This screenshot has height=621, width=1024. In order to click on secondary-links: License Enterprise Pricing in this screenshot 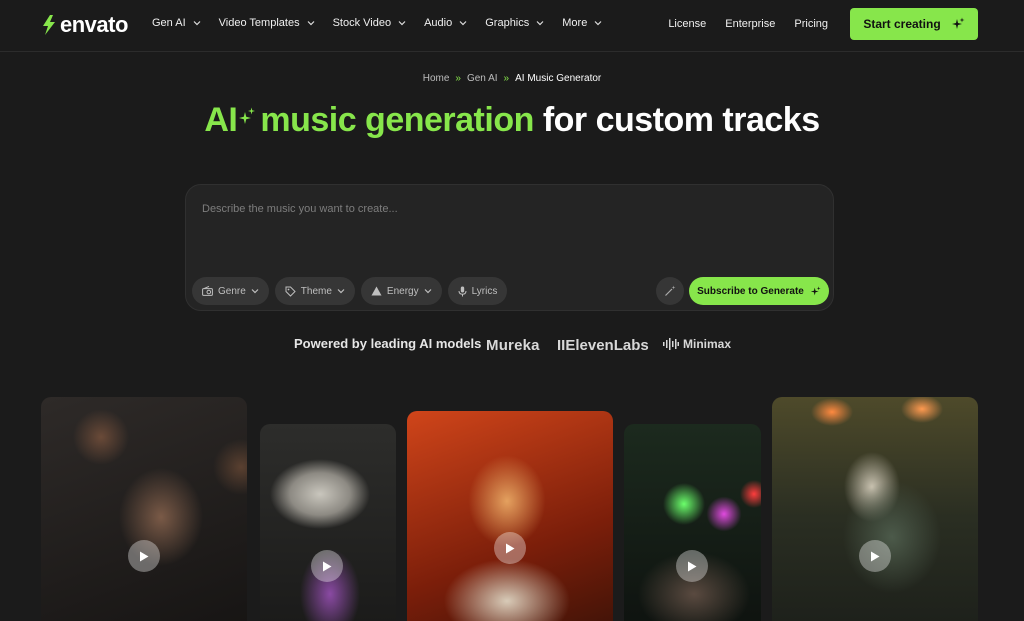, I will do `click(748, 24)`.